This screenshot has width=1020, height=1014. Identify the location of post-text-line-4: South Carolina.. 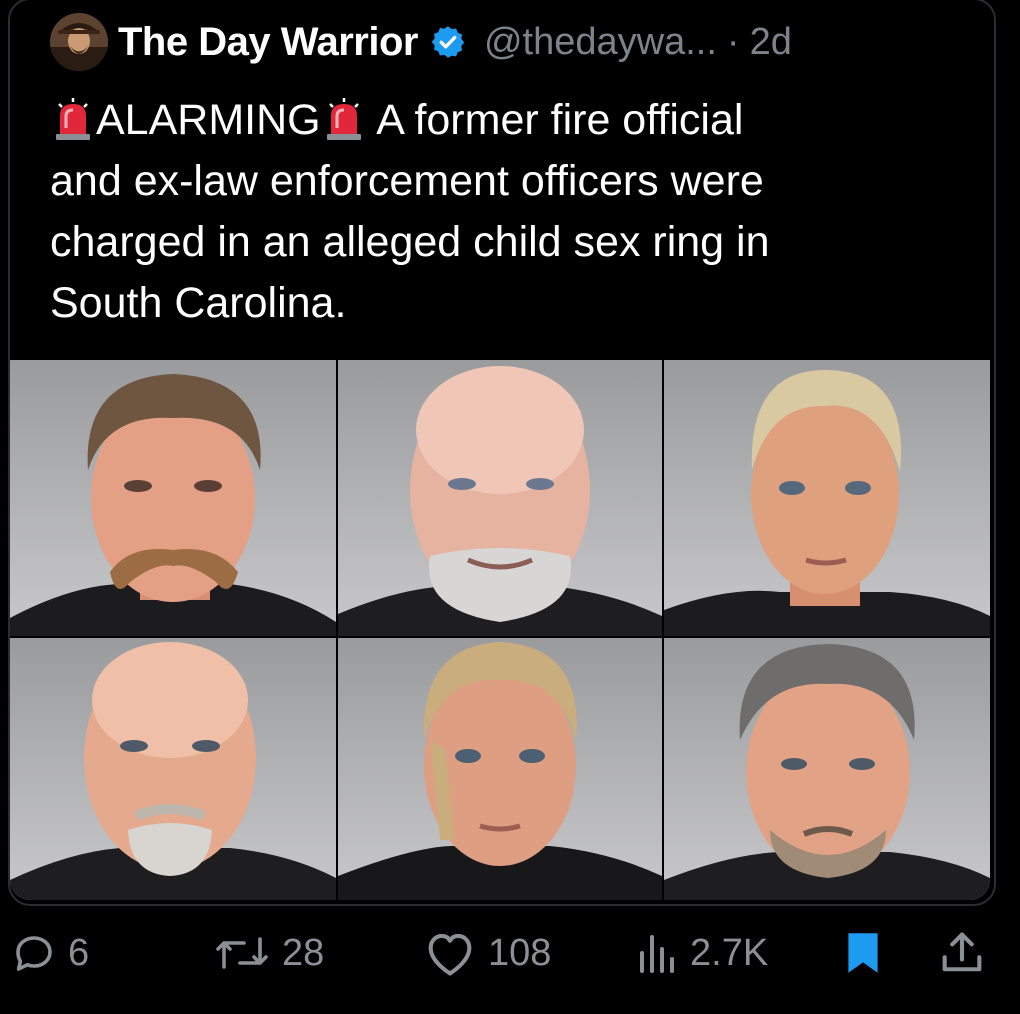
(198, 303).